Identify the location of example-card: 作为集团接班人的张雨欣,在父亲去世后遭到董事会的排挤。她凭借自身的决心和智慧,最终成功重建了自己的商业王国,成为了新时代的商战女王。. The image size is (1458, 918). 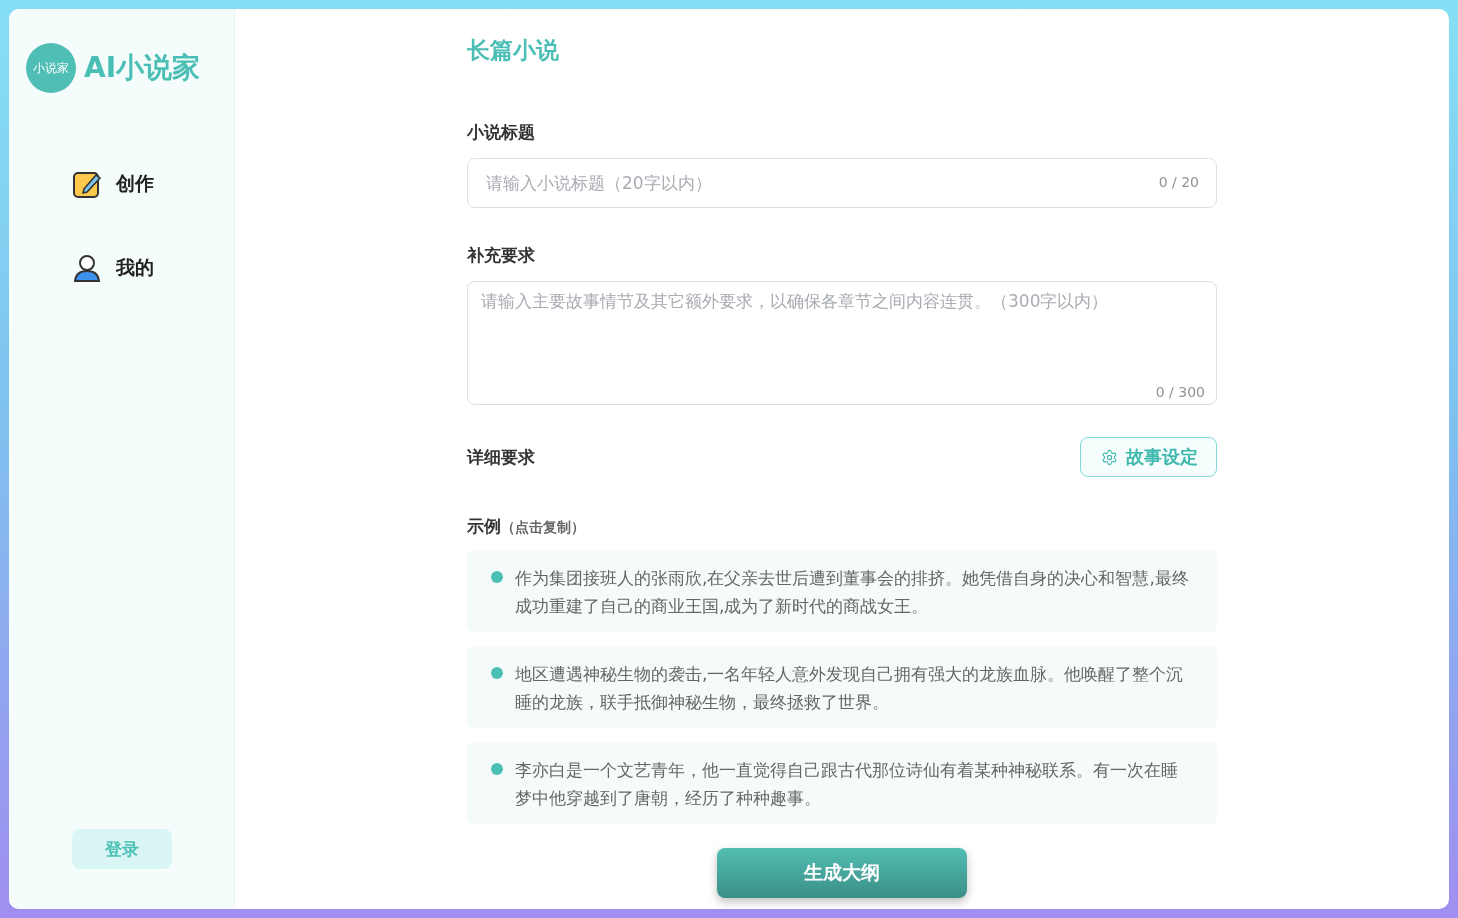
(842, 591).